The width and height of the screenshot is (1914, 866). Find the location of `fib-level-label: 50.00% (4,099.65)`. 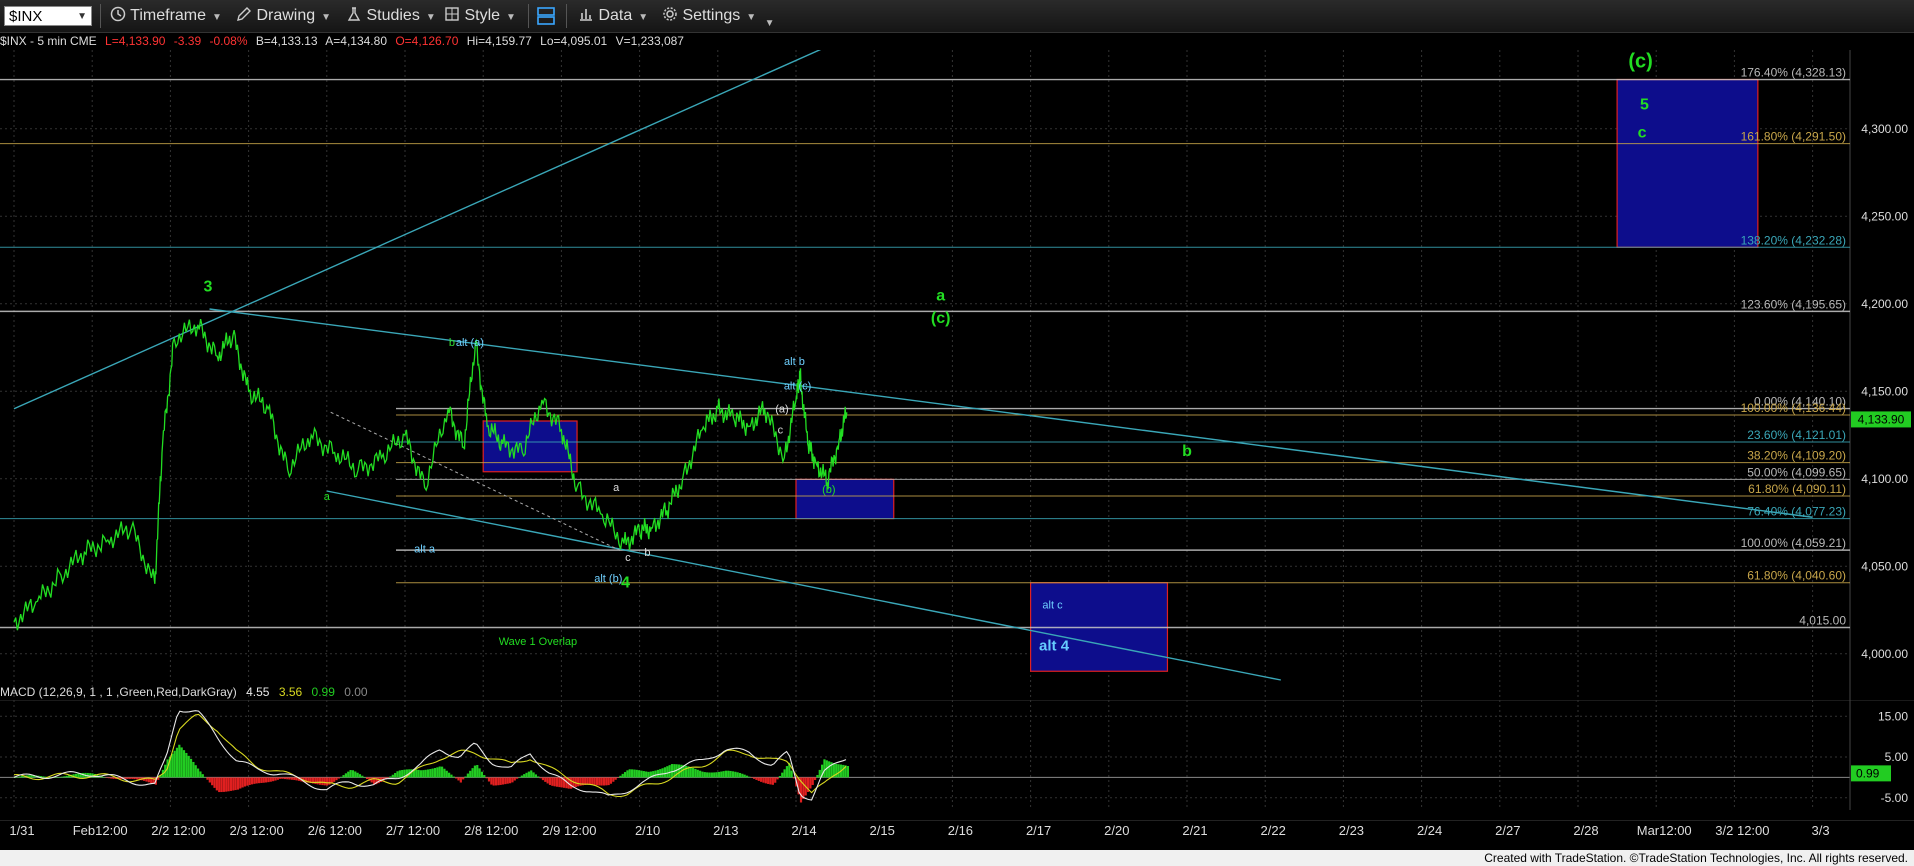

fib-level-label: 50.00% (4,099.65) is located at coordinates (1796, 472).